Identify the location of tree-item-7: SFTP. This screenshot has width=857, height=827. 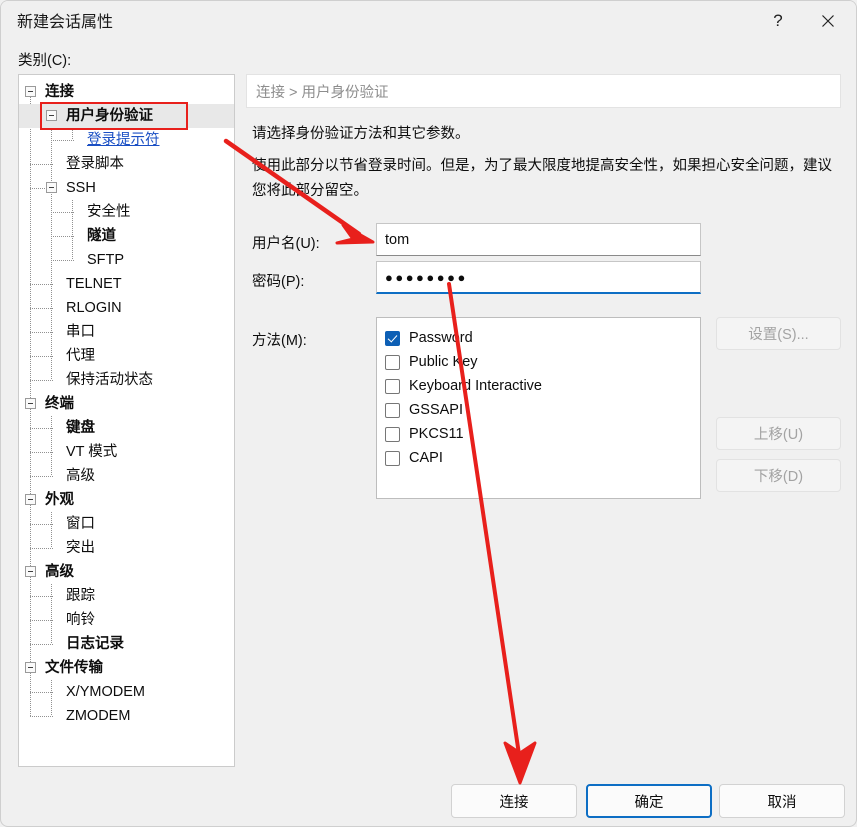
(126, 260).